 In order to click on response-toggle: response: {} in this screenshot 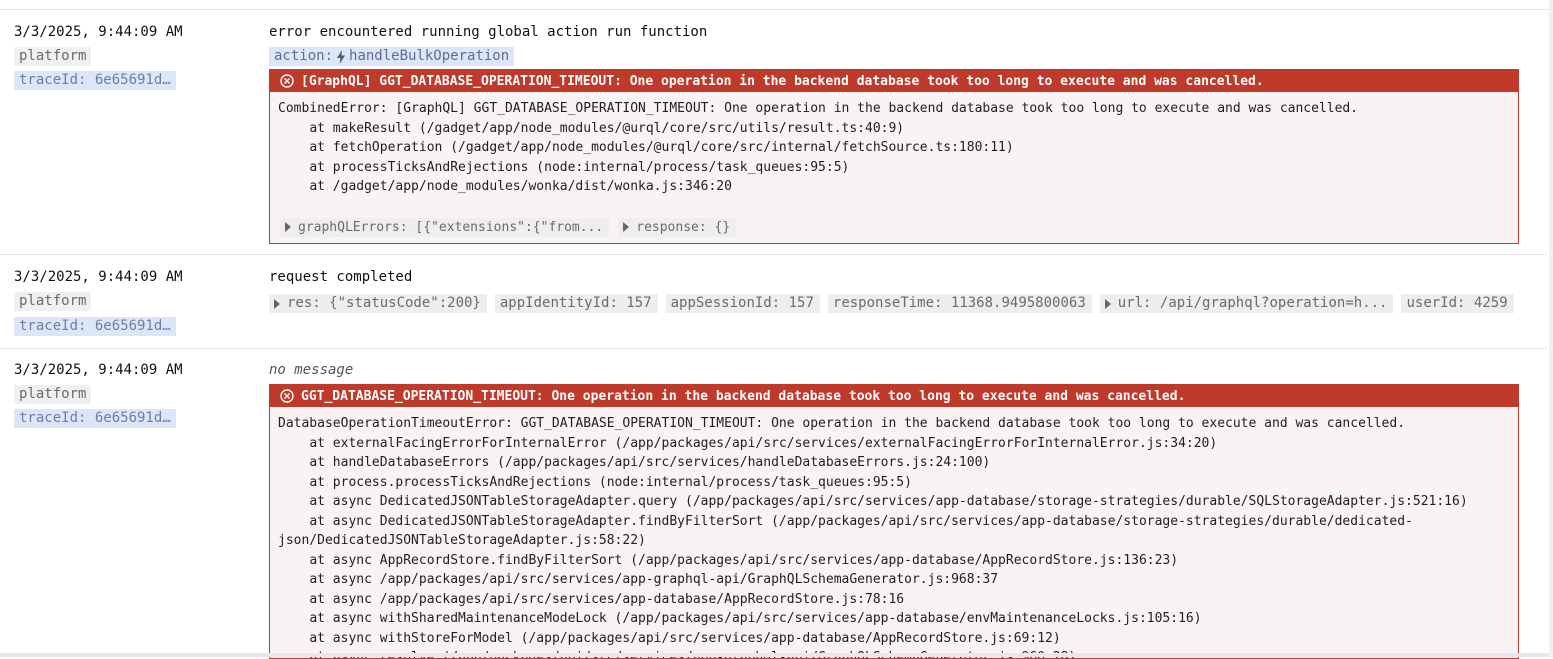, I will do `click(677, 227)`.